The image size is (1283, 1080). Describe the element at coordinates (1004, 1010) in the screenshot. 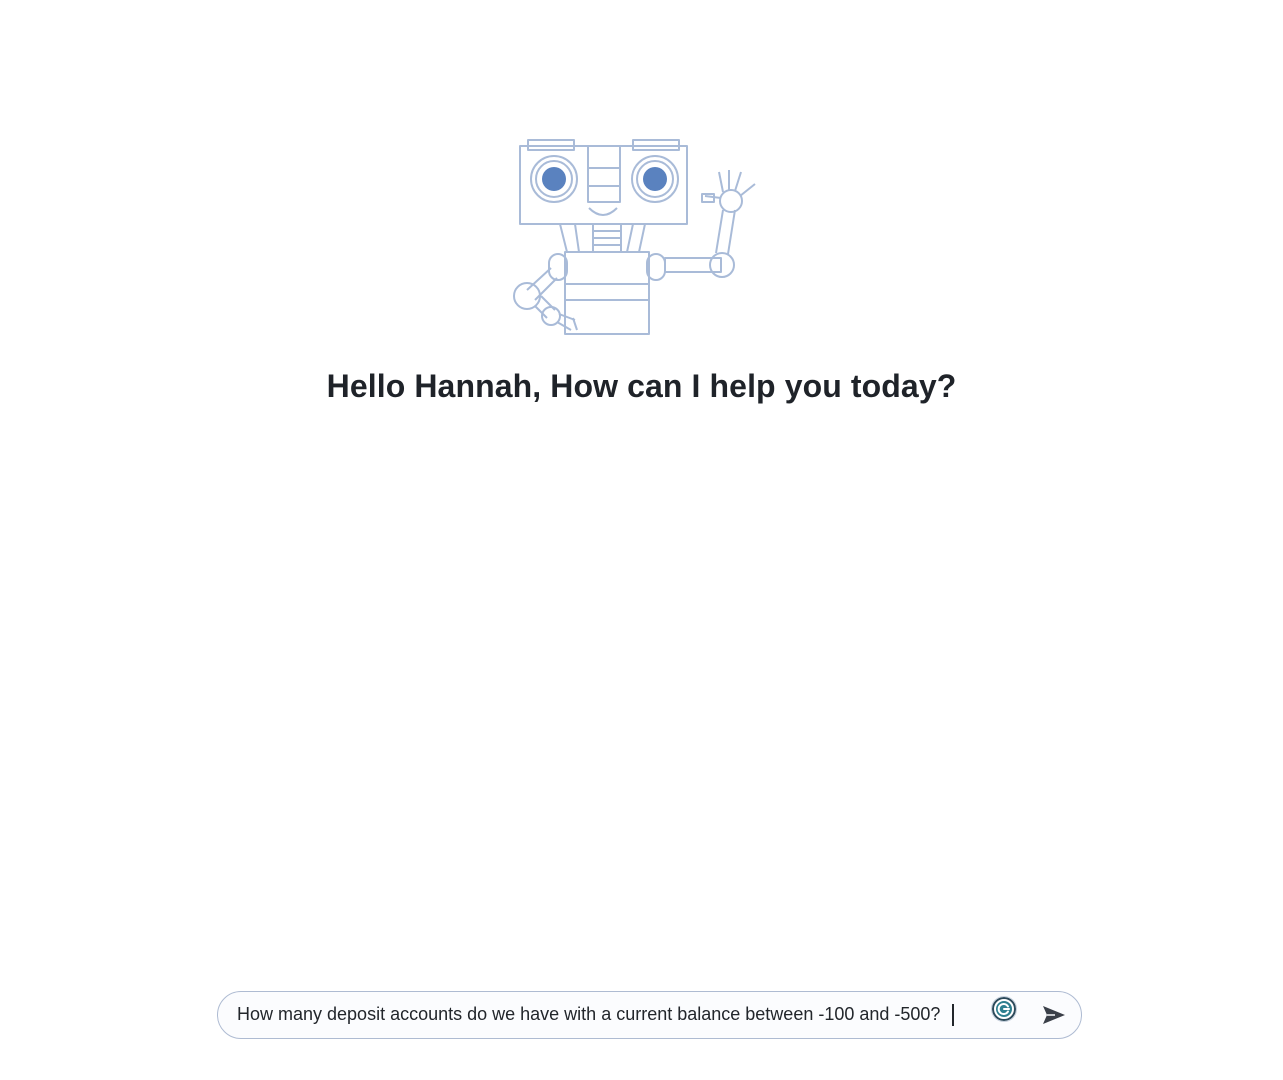

I see `grammar-assistant-icon` at that location.